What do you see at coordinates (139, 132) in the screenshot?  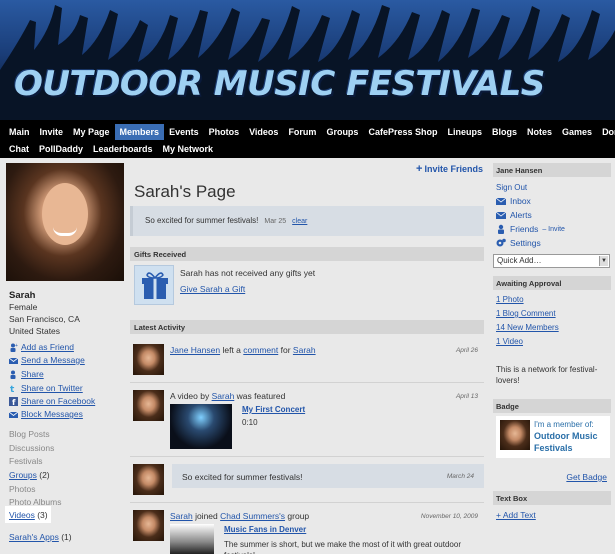 I see `nav-item-members: Members` at bounding box center [139, 132].